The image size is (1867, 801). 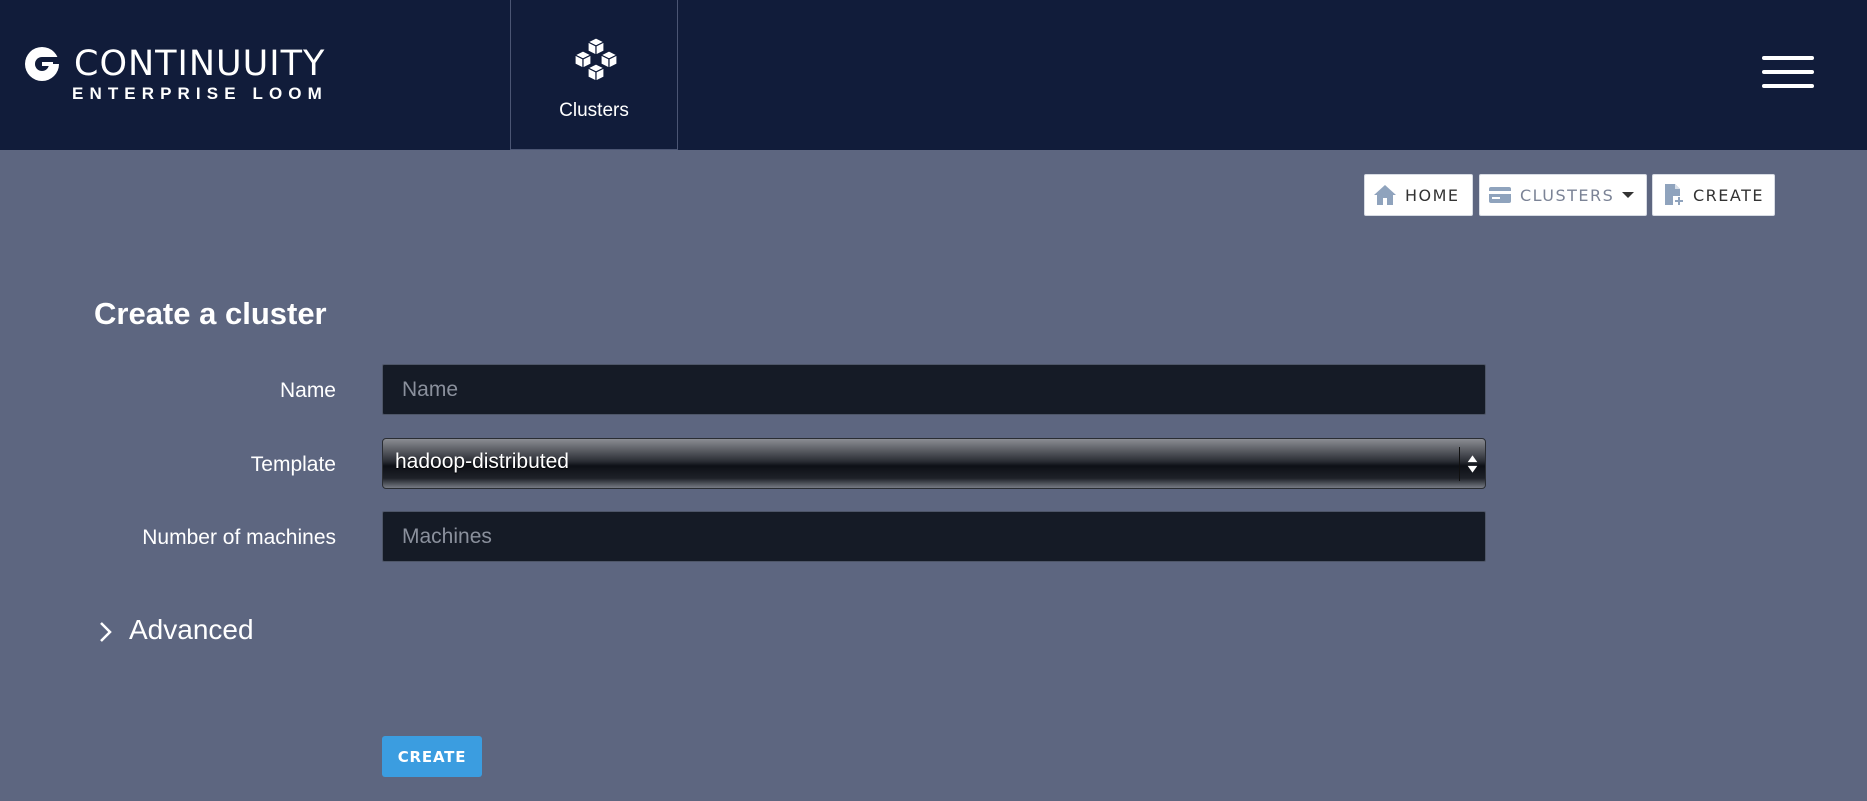 I want to click on advanced-label: Advanced, so click(x=191, y=629).